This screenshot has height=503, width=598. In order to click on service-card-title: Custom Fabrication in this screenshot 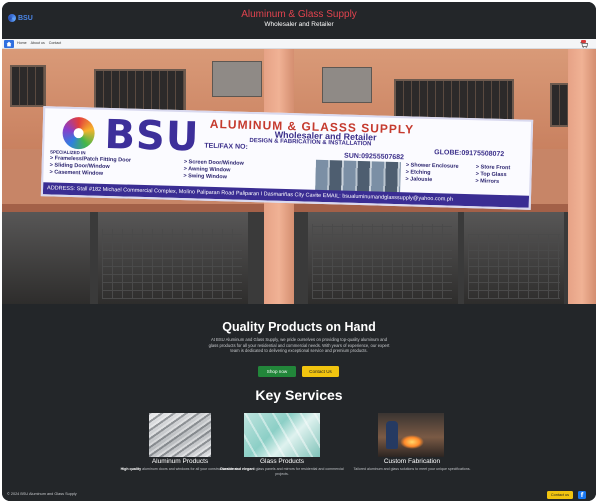, I will do `click(412, 461)`.